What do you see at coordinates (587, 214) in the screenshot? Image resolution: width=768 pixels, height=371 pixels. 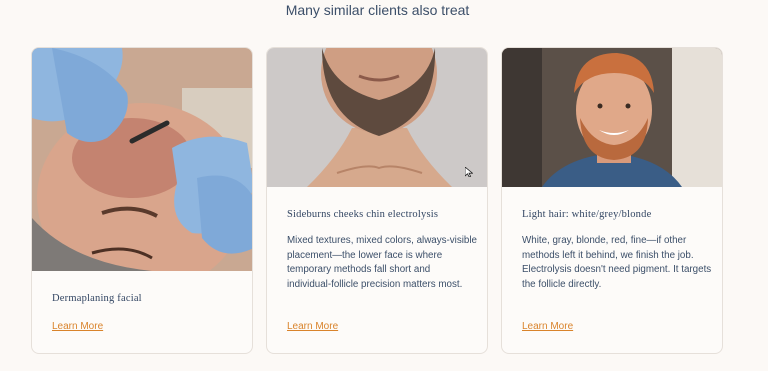 I see `card-title: Light hair: white/grey/blonde` at bounding box center [587, 214].